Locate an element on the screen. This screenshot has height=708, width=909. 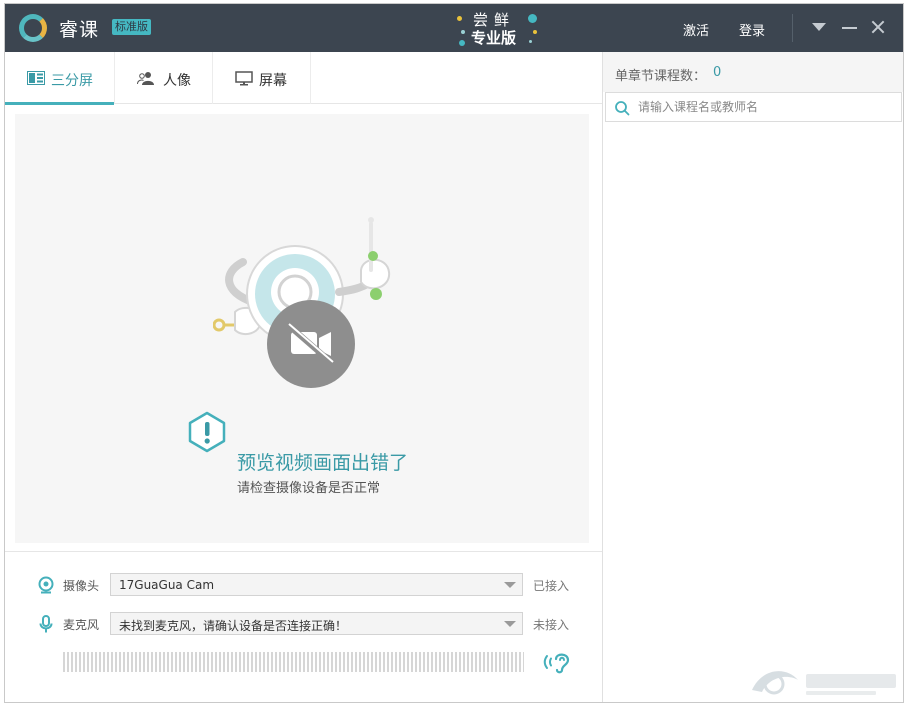
pro-edition-promo: 尝鲜 专业版 is located at coordinates (497, 28).